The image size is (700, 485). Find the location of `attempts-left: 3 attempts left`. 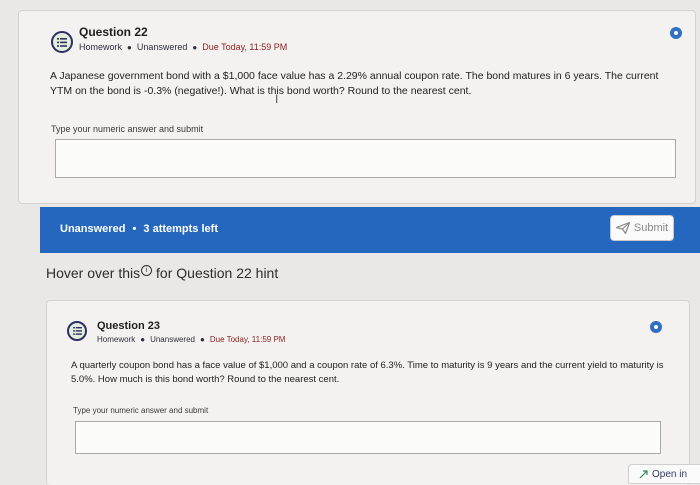

attempts-left: 3 attempts left is located at coordinates (180, 229).